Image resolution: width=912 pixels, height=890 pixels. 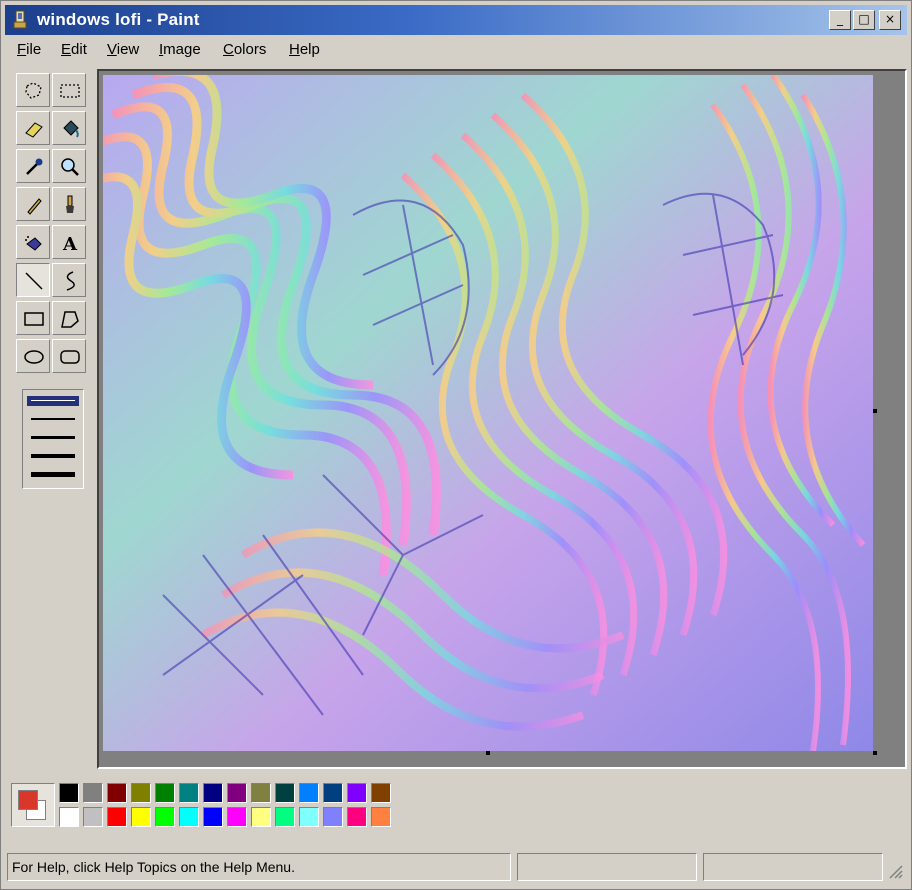 What do you see at coordinates (66, 49) in the screenshot?
I see `menu-edit-accel: E` at bounding box center [66, 49].